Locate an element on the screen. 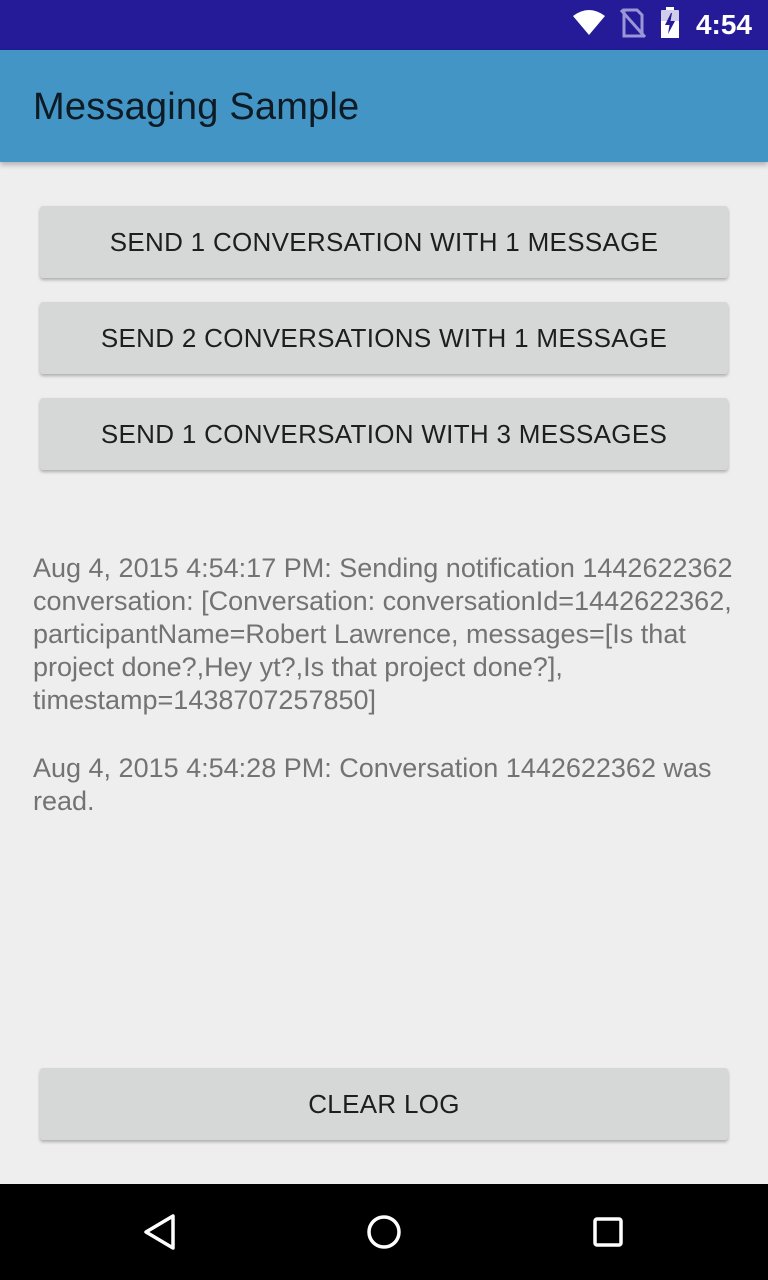 This screenshot has width=768, height=1280. status-time: 4:54 is located at coordinates (723, 24).